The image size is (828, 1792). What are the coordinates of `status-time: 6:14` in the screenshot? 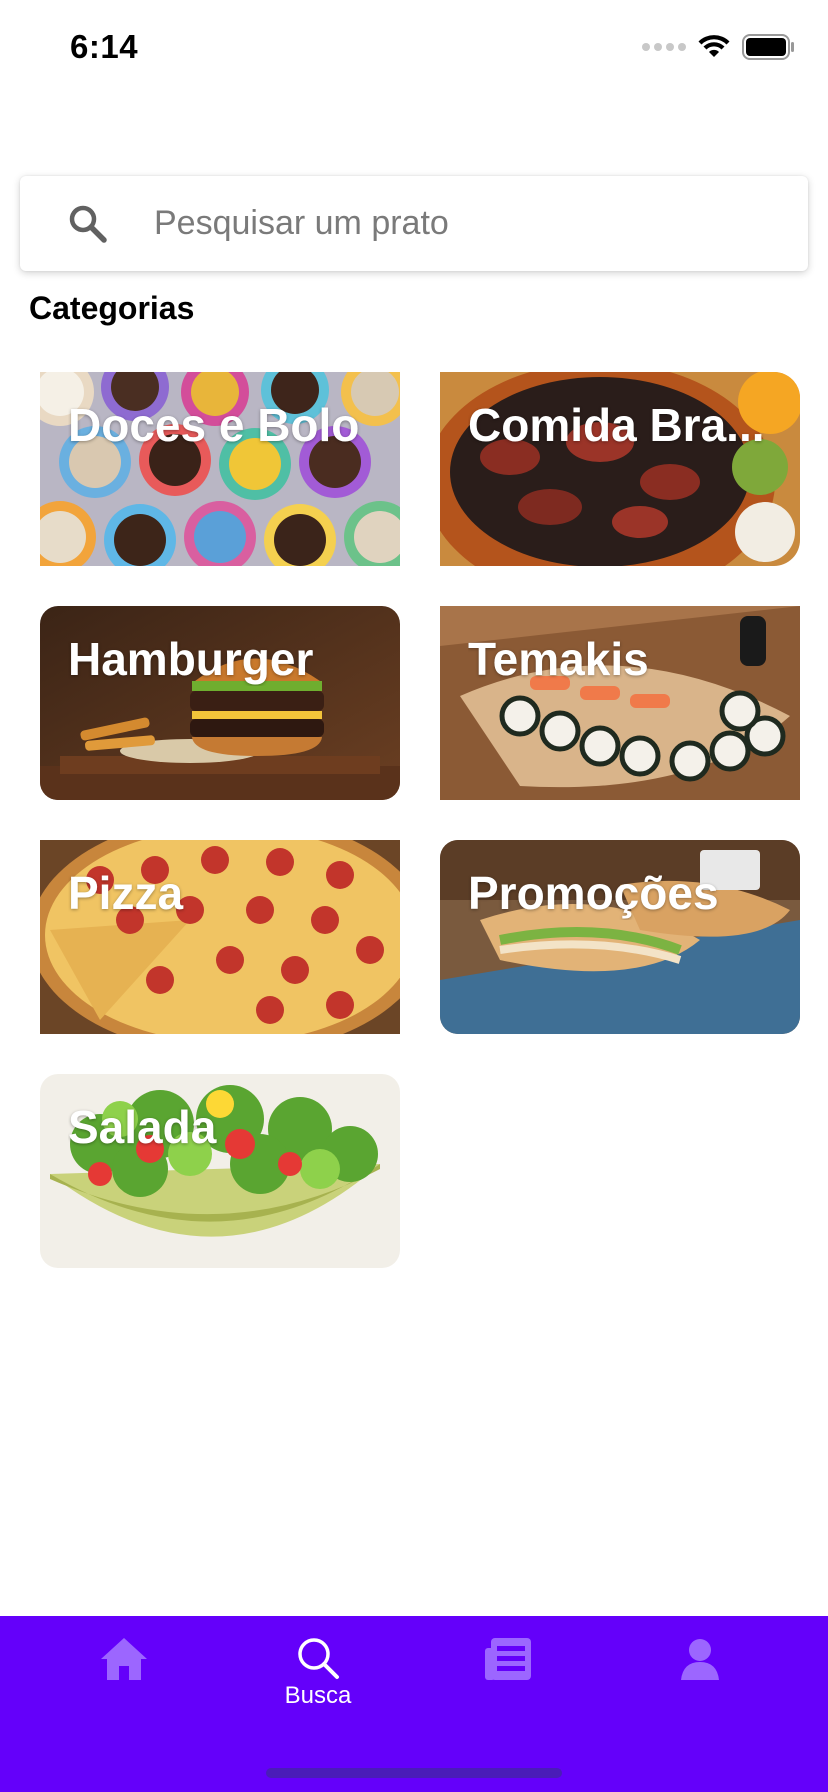 It's located at (104, 46).